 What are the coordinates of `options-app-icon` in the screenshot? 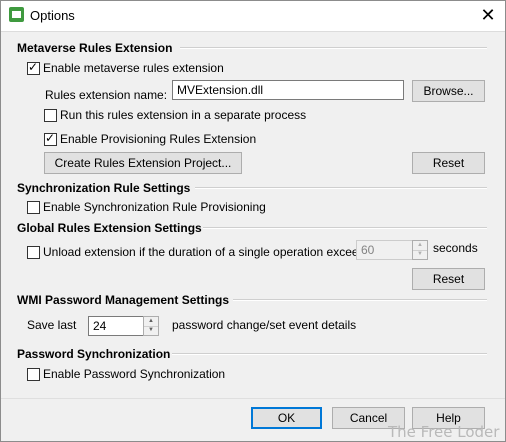 It's located at (16, 14).